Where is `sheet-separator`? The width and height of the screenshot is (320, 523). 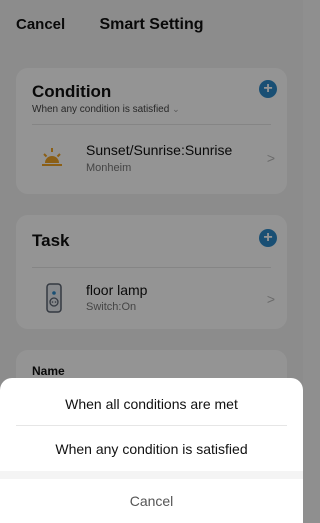 sheet-separator is located at coordinates (151, 475).